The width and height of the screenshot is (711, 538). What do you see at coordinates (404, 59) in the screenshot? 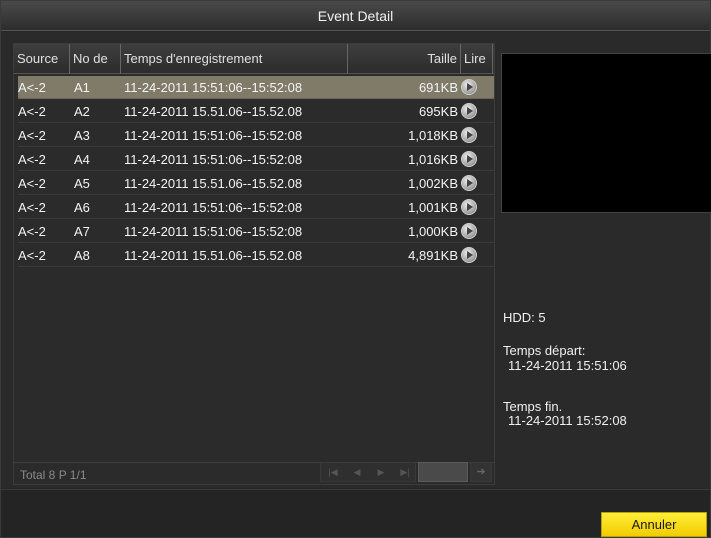
I see `column-header-size: Taille` at bounding box center [404, 59].